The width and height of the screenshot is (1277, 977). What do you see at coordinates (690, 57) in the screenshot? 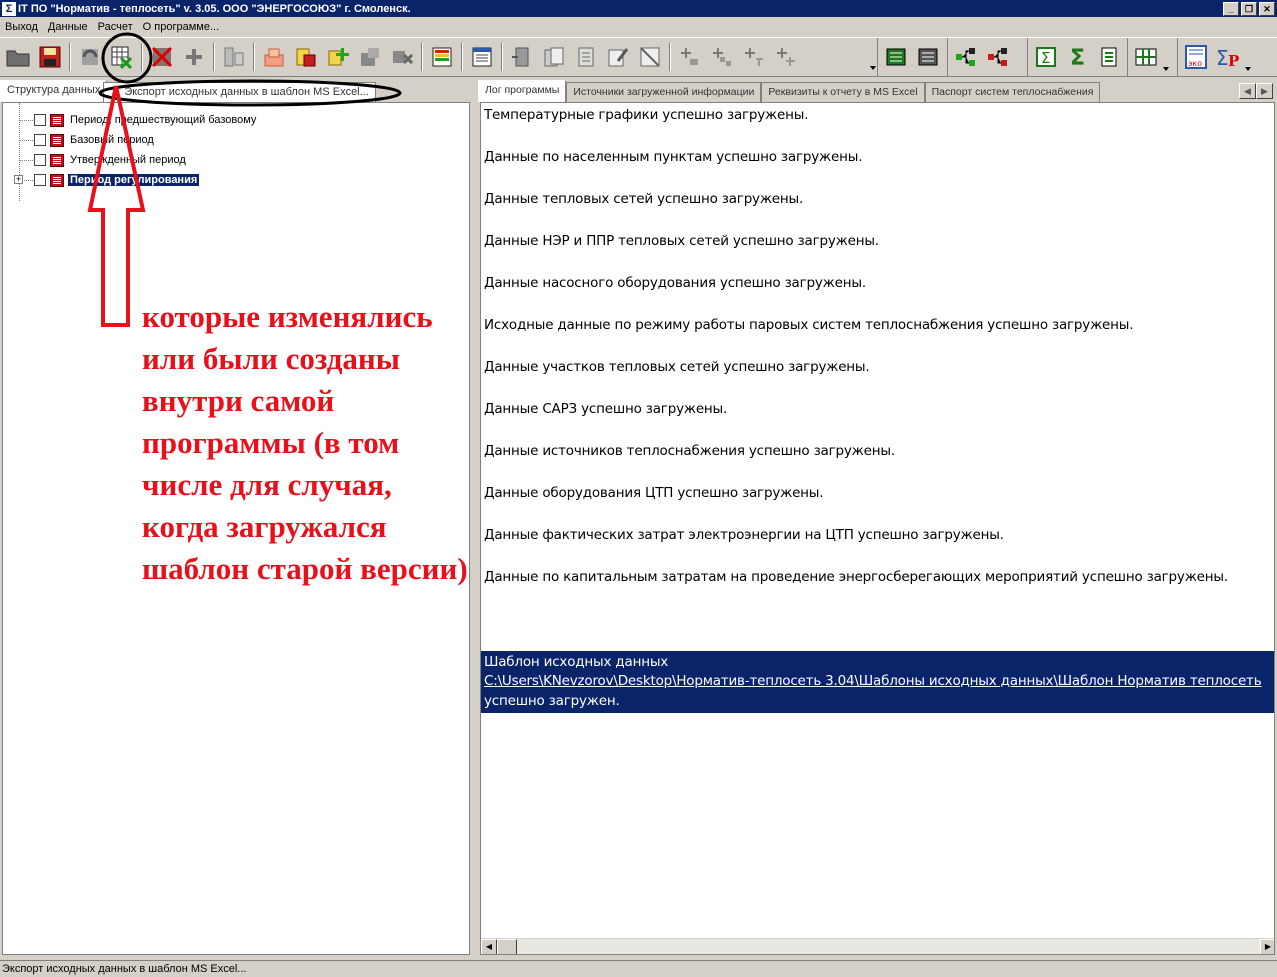
I see `add-node-icon` at bounding box center [690, 57].